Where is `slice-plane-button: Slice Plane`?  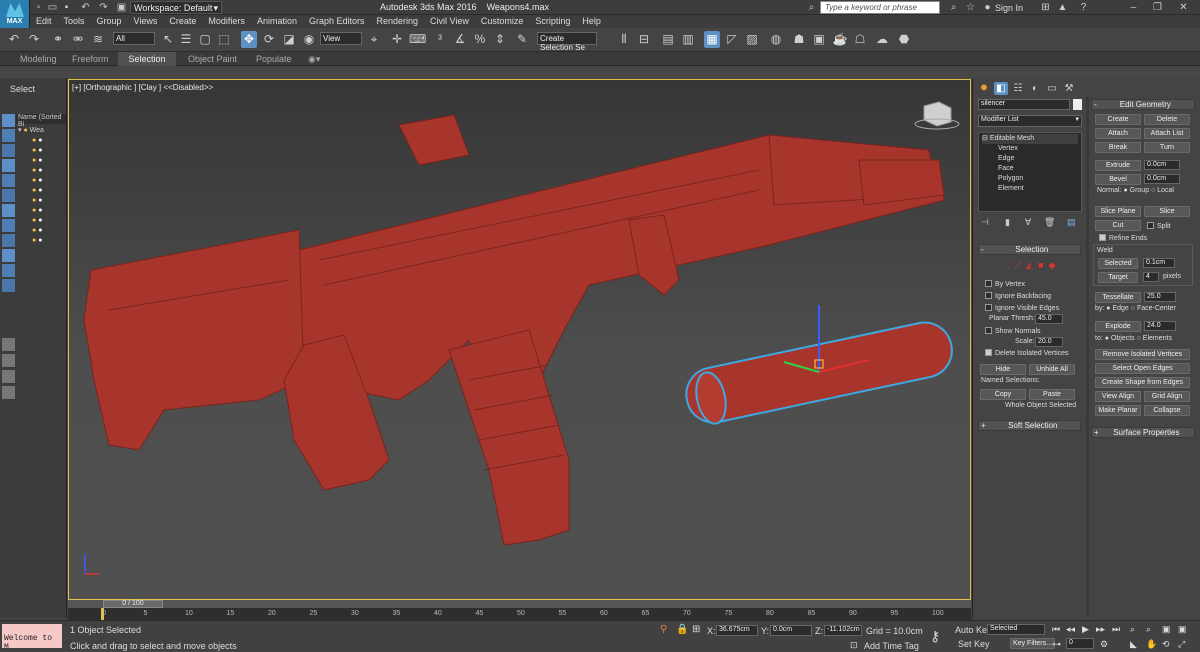
slice-plane-button: Slice Plane is located at coordinates (1118, 211).